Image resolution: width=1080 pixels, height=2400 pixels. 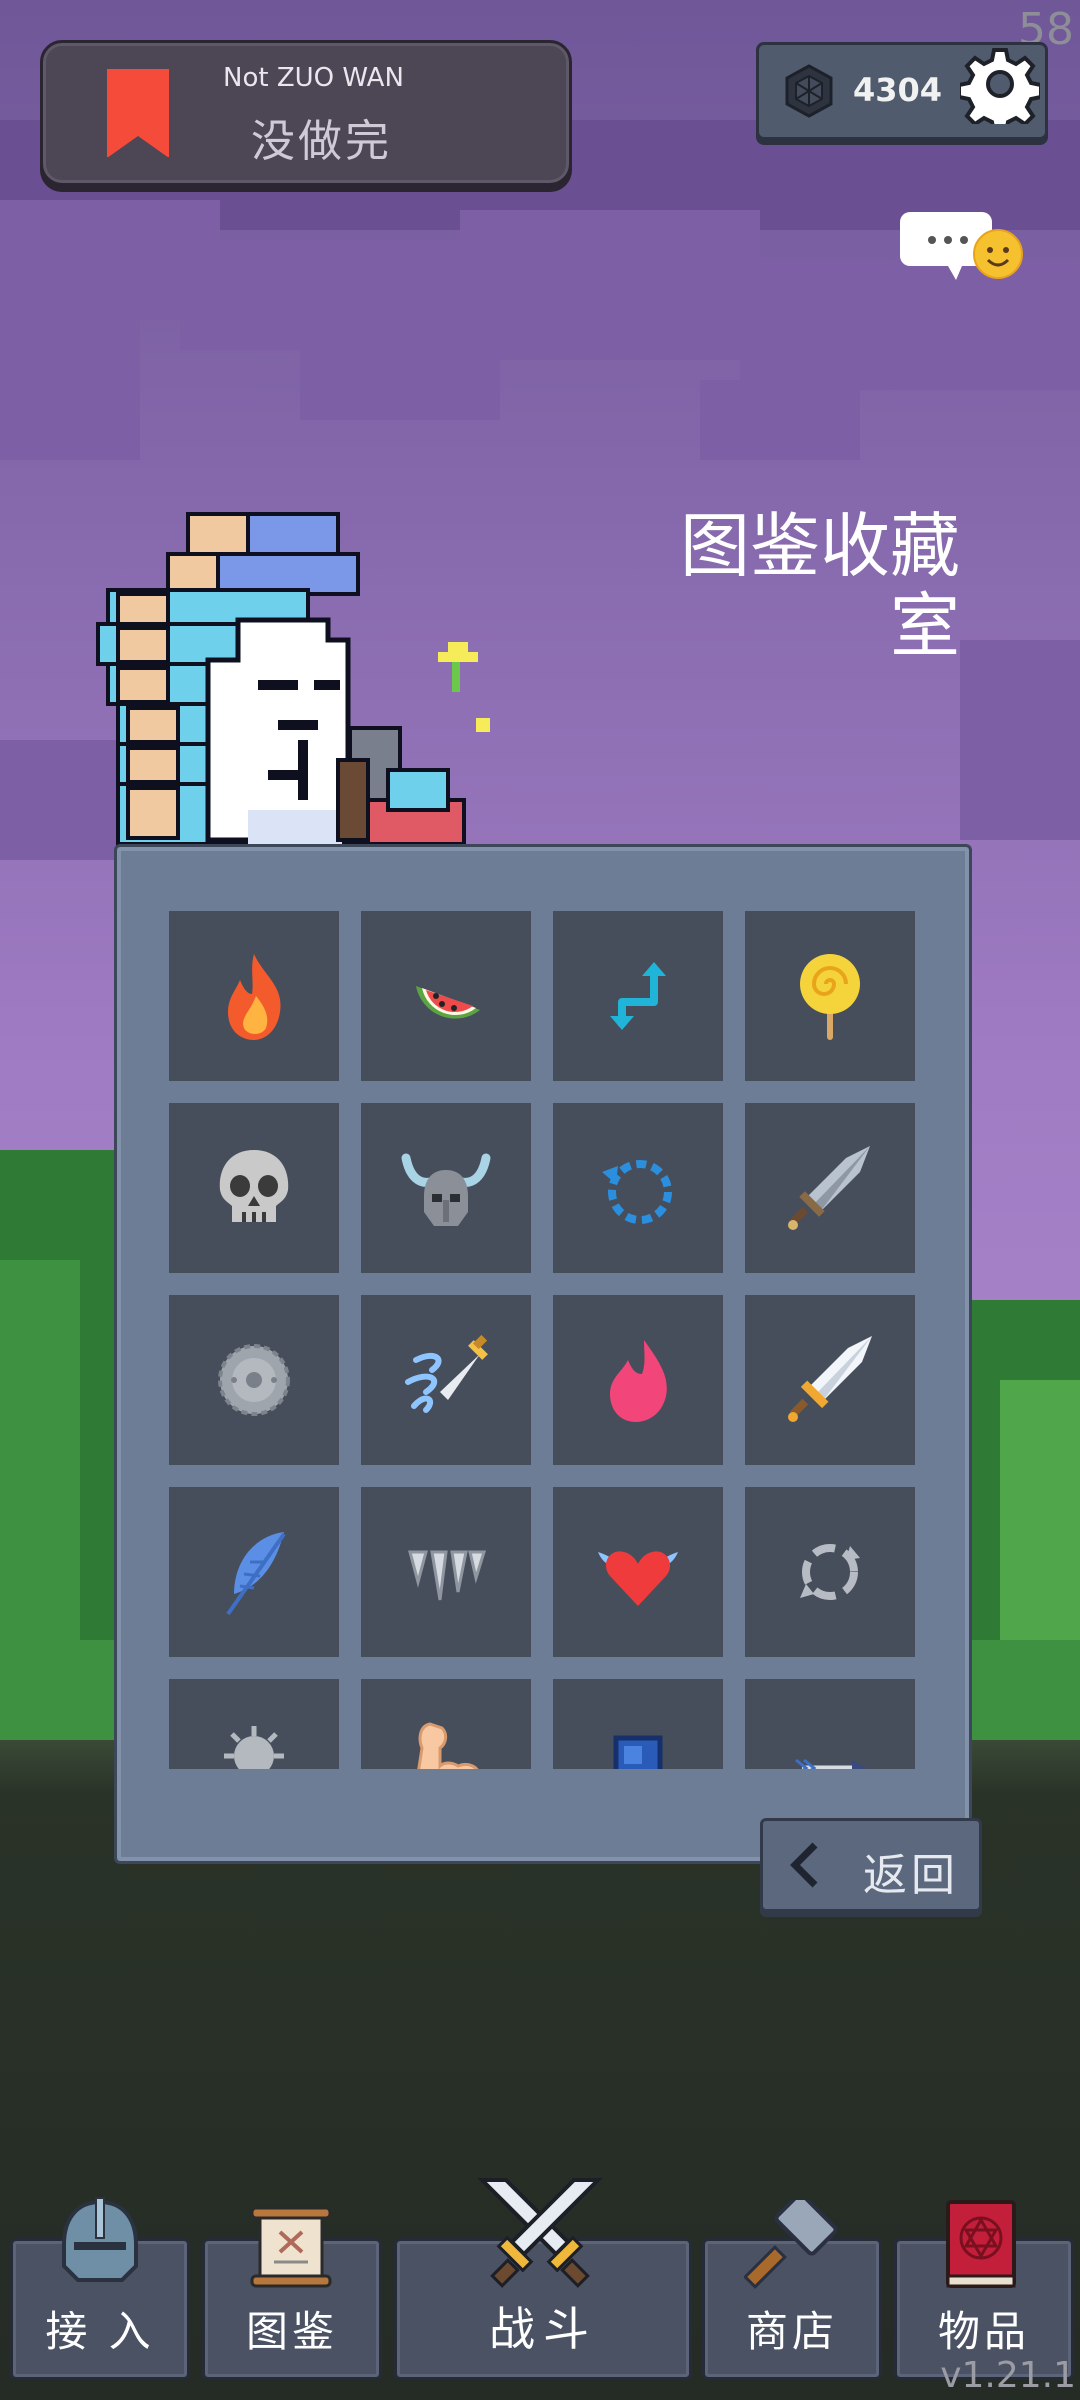 I want to click on collection-item-mace, so click(x=254, y=1724).